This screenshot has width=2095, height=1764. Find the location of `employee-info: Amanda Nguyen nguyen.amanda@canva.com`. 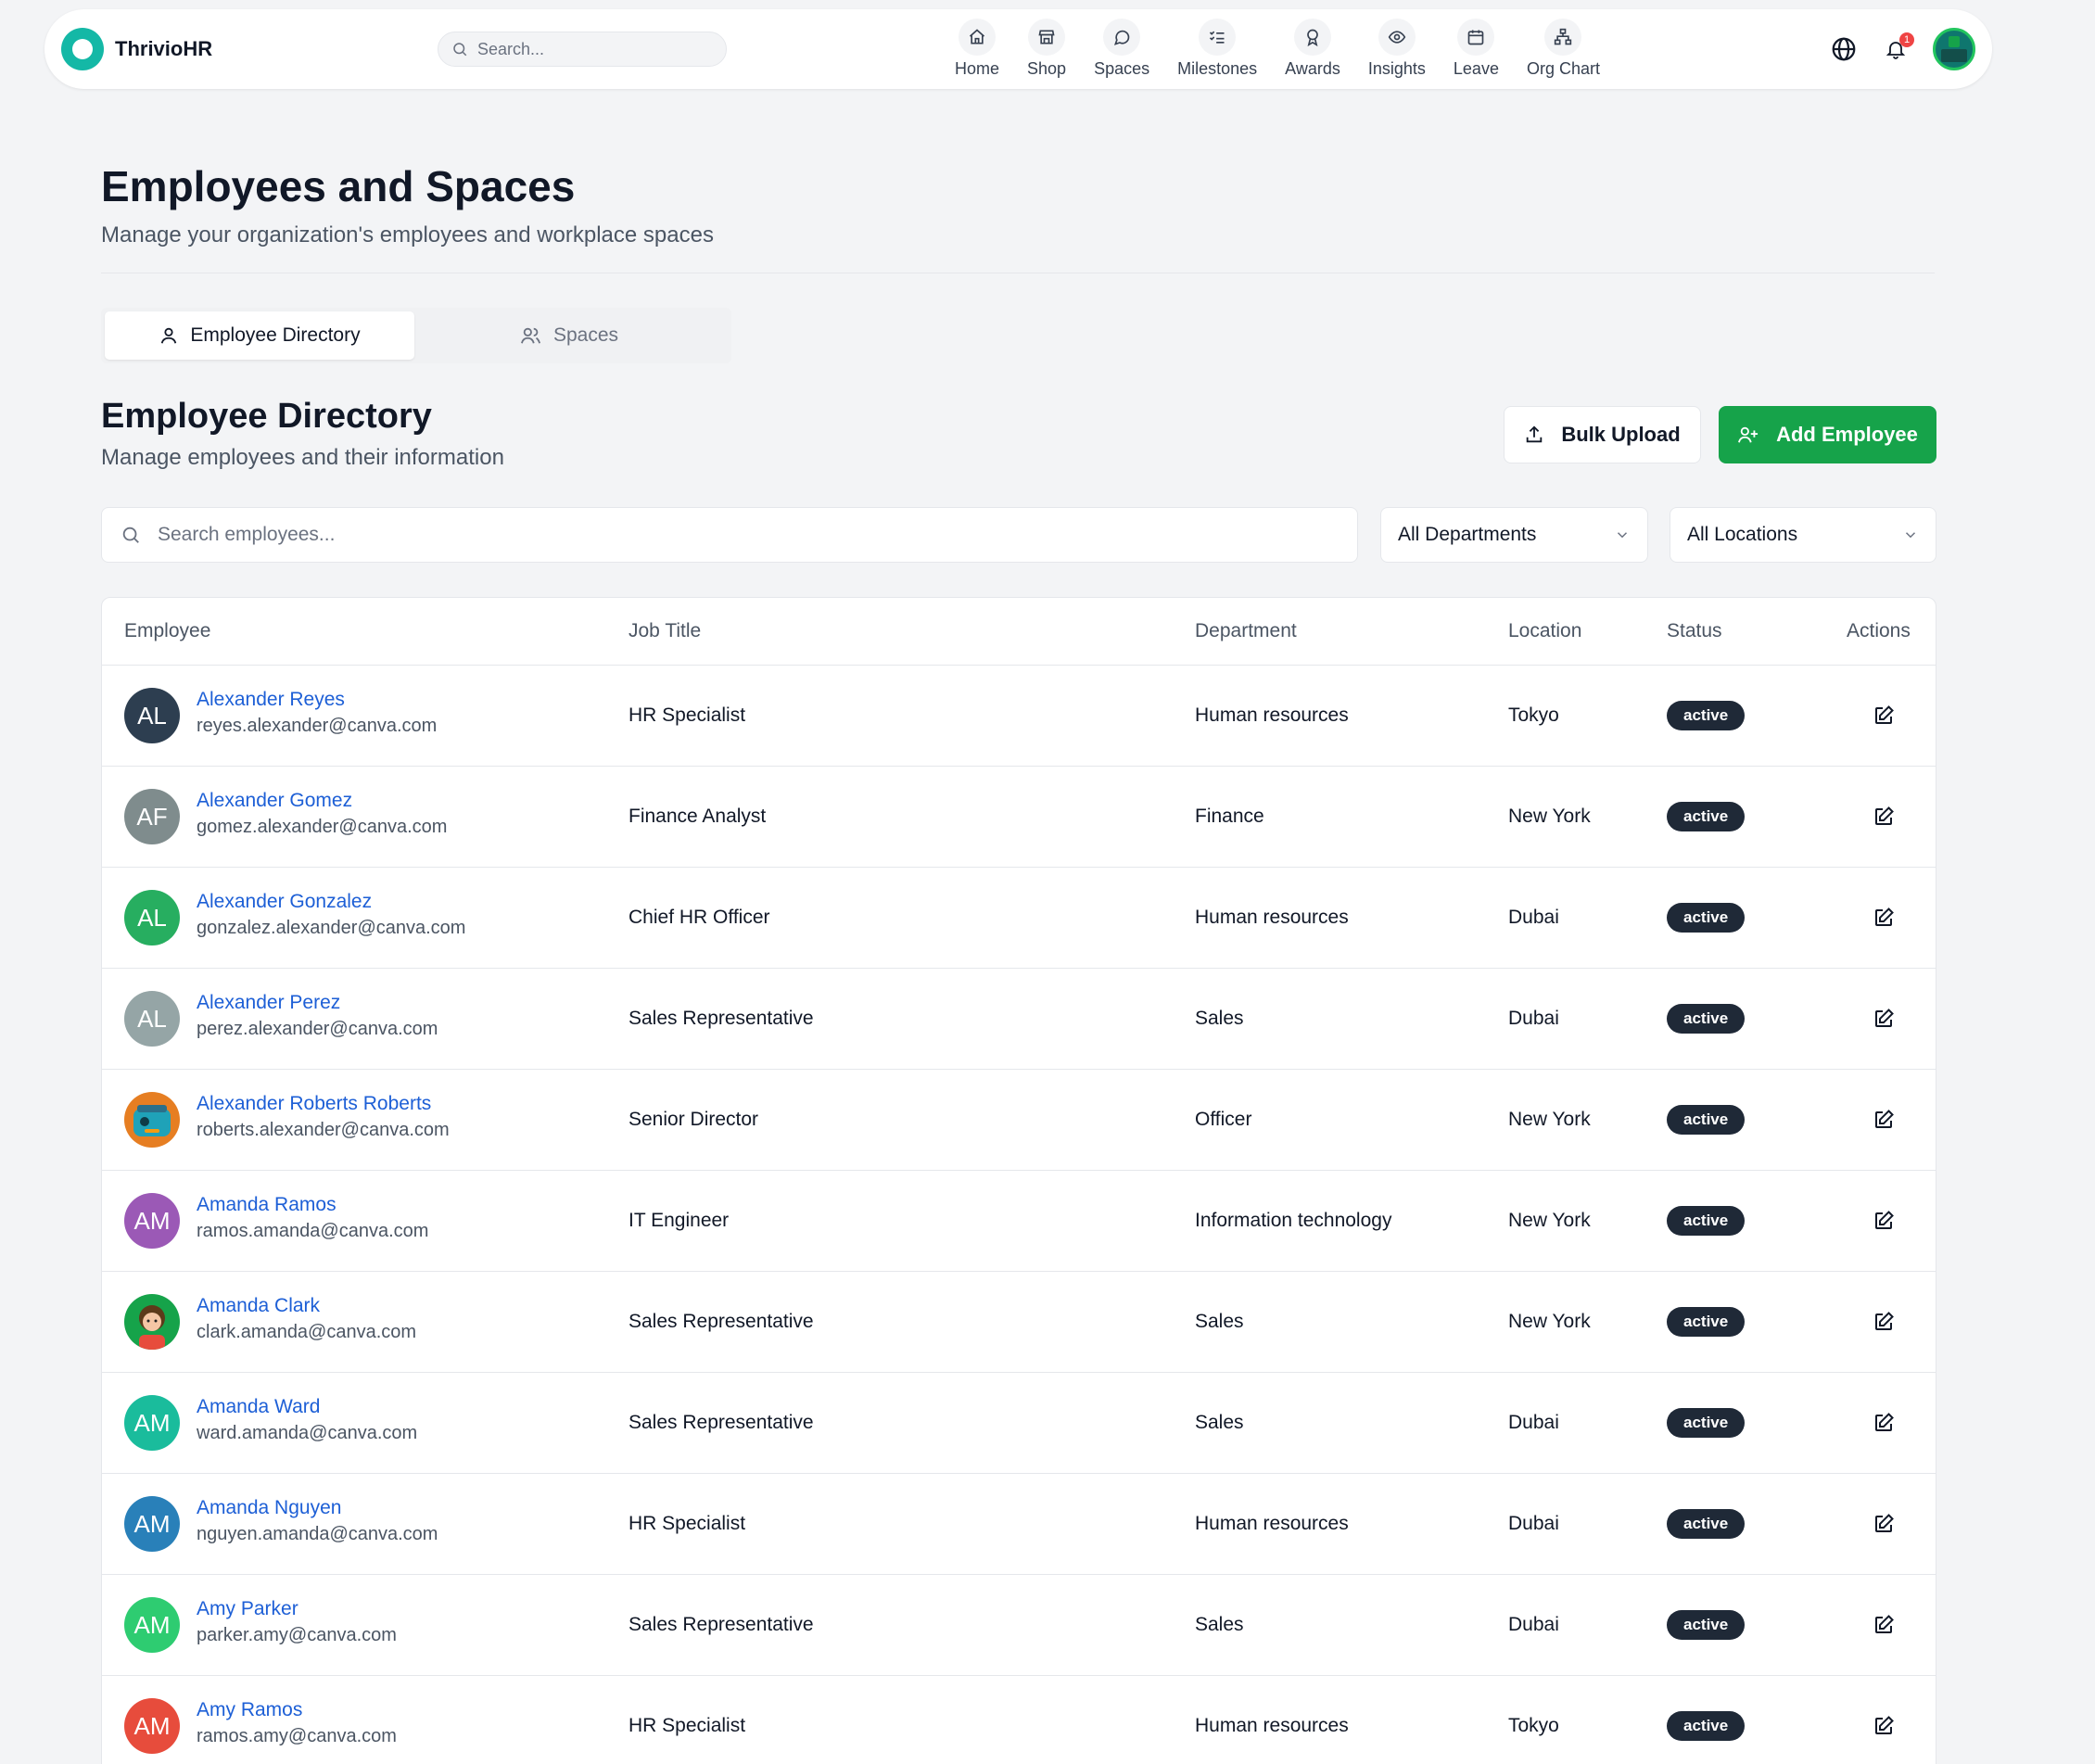

employee-info: Amanda Nguyen nguyen.amanda@canva.com is located at coordinates (317, 1522).